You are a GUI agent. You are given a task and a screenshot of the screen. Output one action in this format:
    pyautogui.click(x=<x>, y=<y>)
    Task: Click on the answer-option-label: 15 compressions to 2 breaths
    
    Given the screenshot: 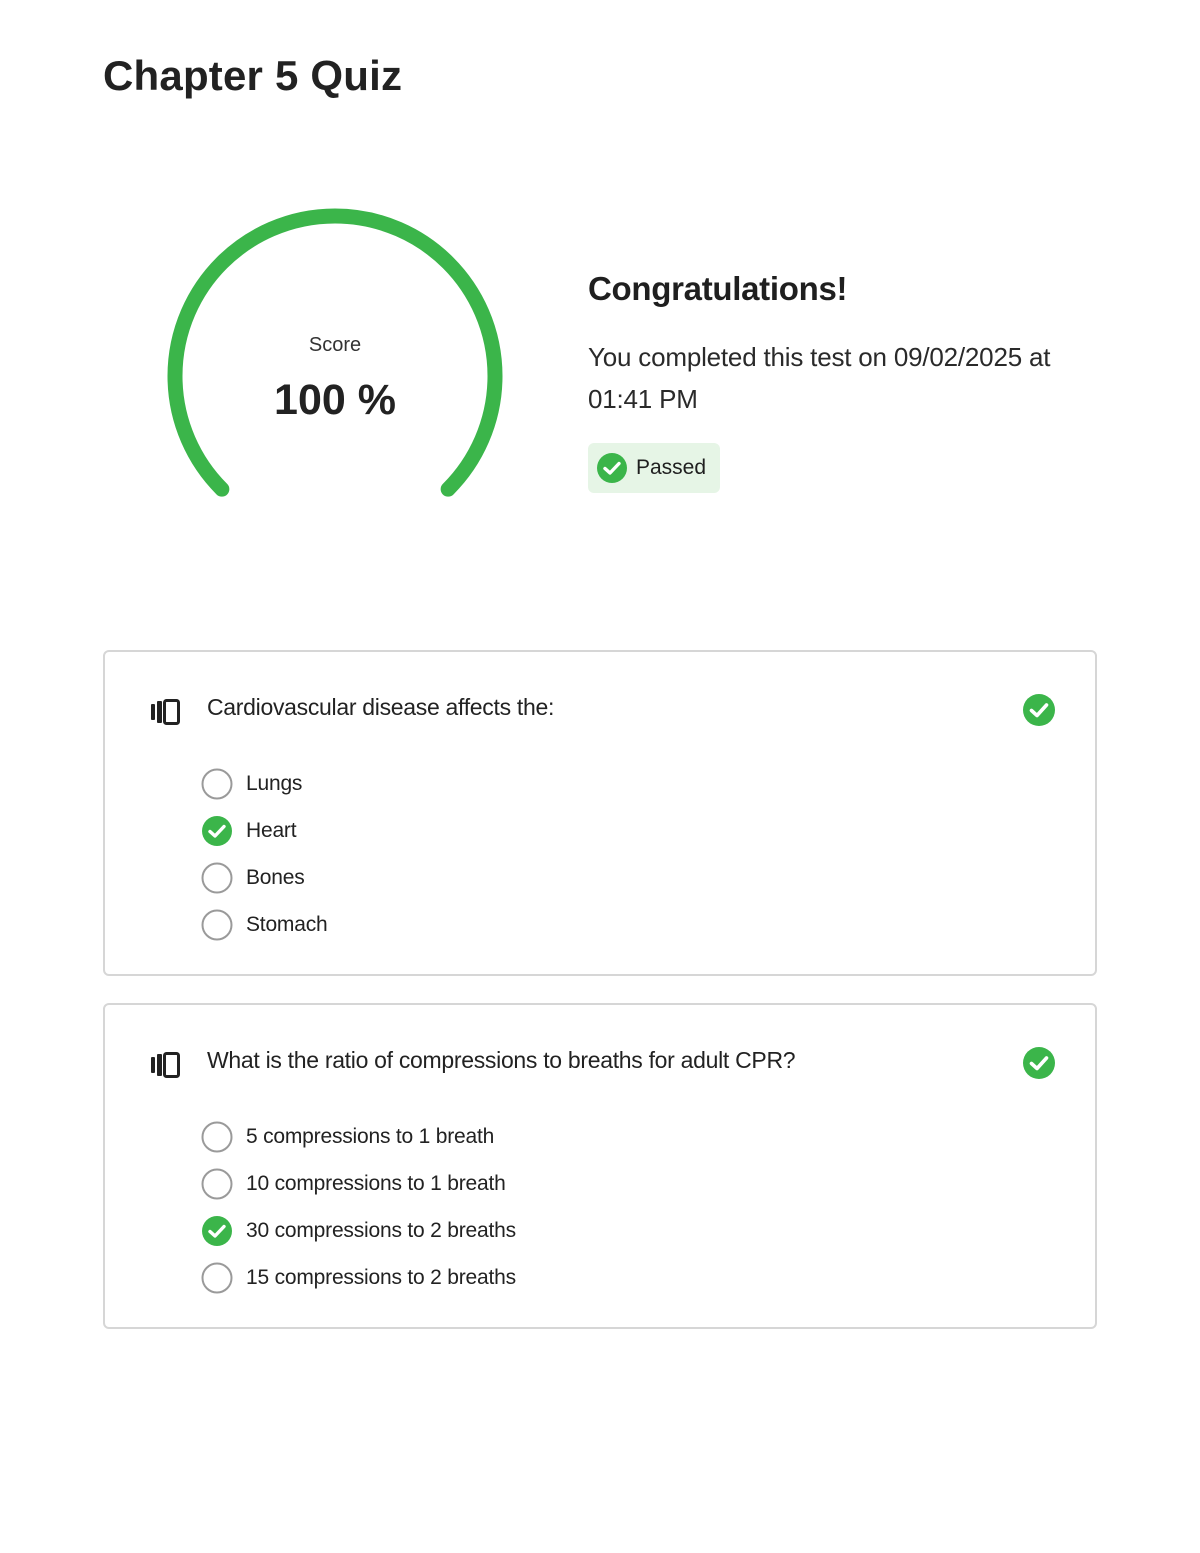 What is the action you would take?
    pyautogui.click(x=381, y=1277)
    